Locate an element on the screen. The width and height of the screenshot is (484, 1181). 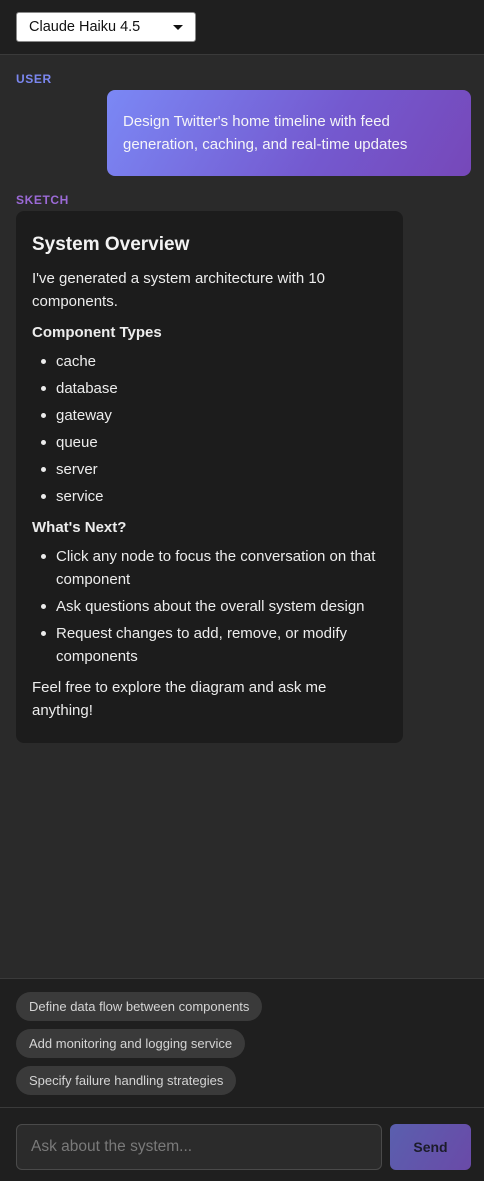
message-title: System Overview is located at coordinates (111, 244).